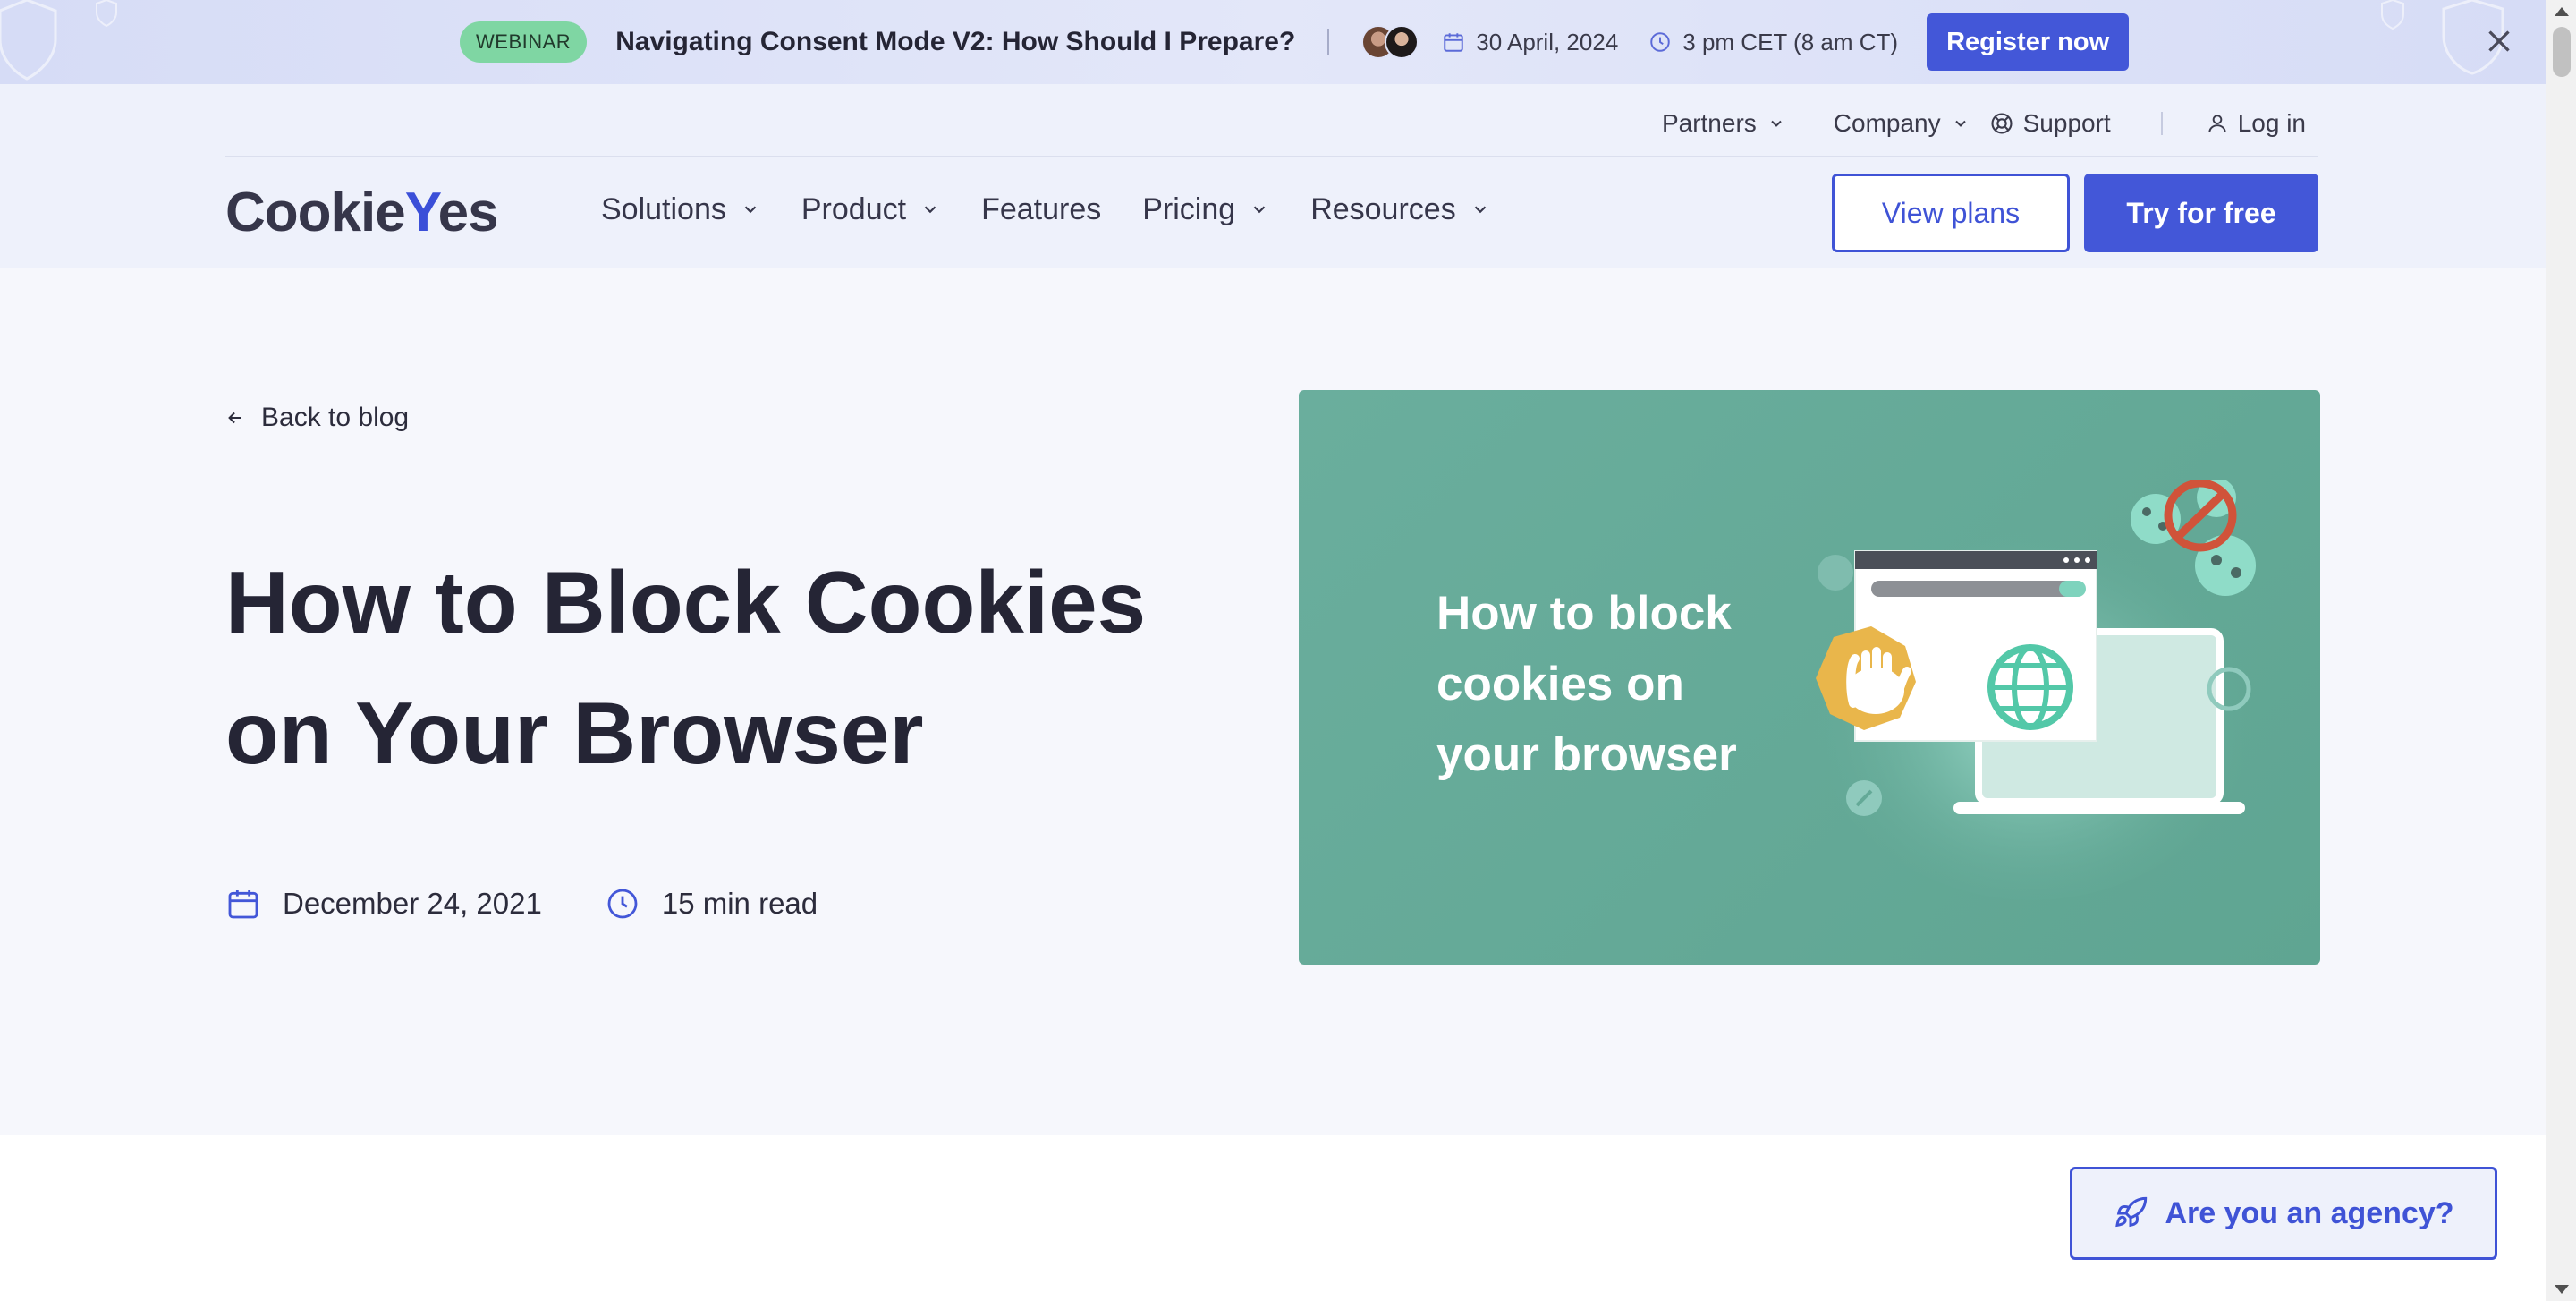 This screenshot has width=2576, height=1301. I want to click on webinar-badge: WEBINAR, so click(524, 42).